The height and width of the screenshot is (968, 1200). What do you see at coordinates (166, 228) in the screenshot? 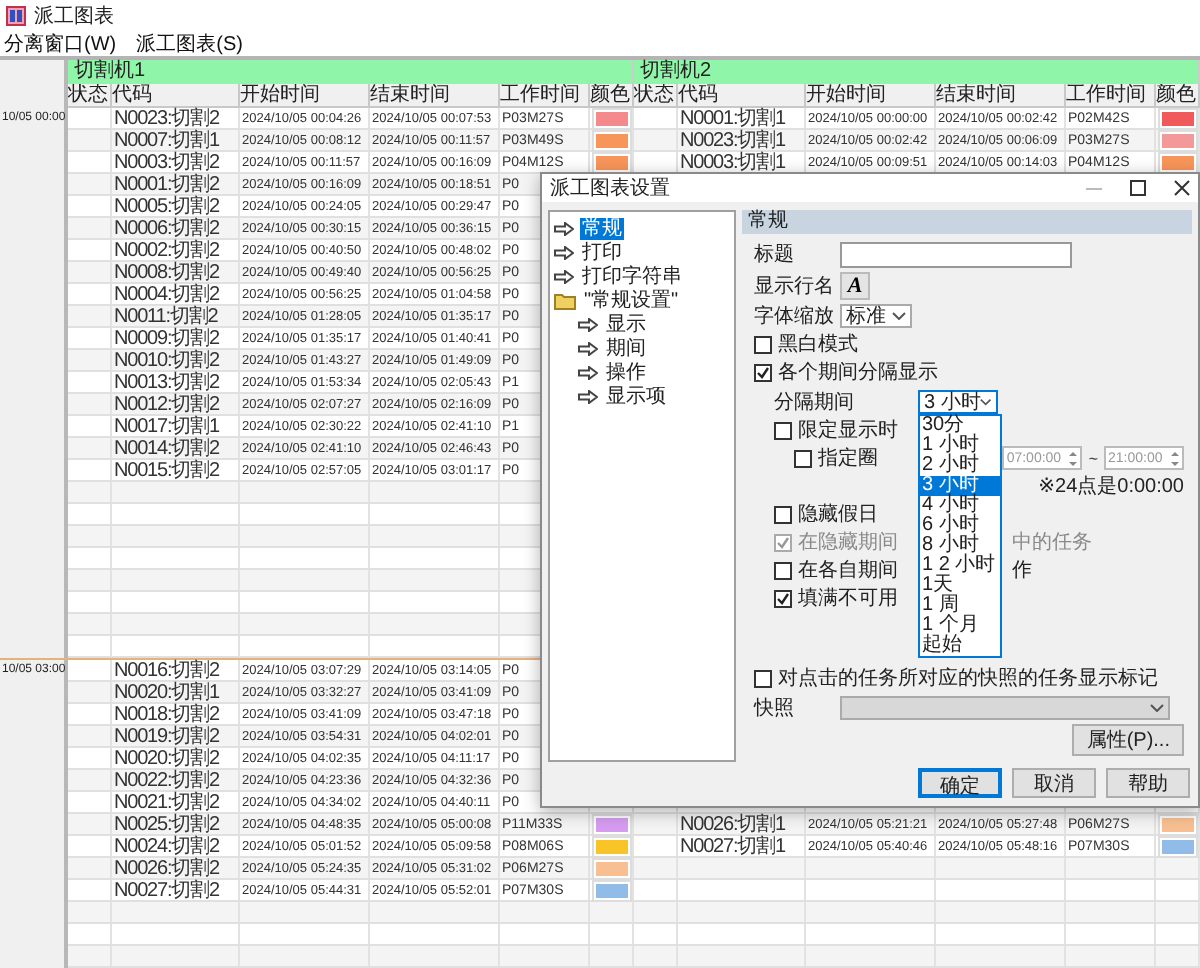
I see `table-cell: N0006:切割2` at bounding box center [166, 228].